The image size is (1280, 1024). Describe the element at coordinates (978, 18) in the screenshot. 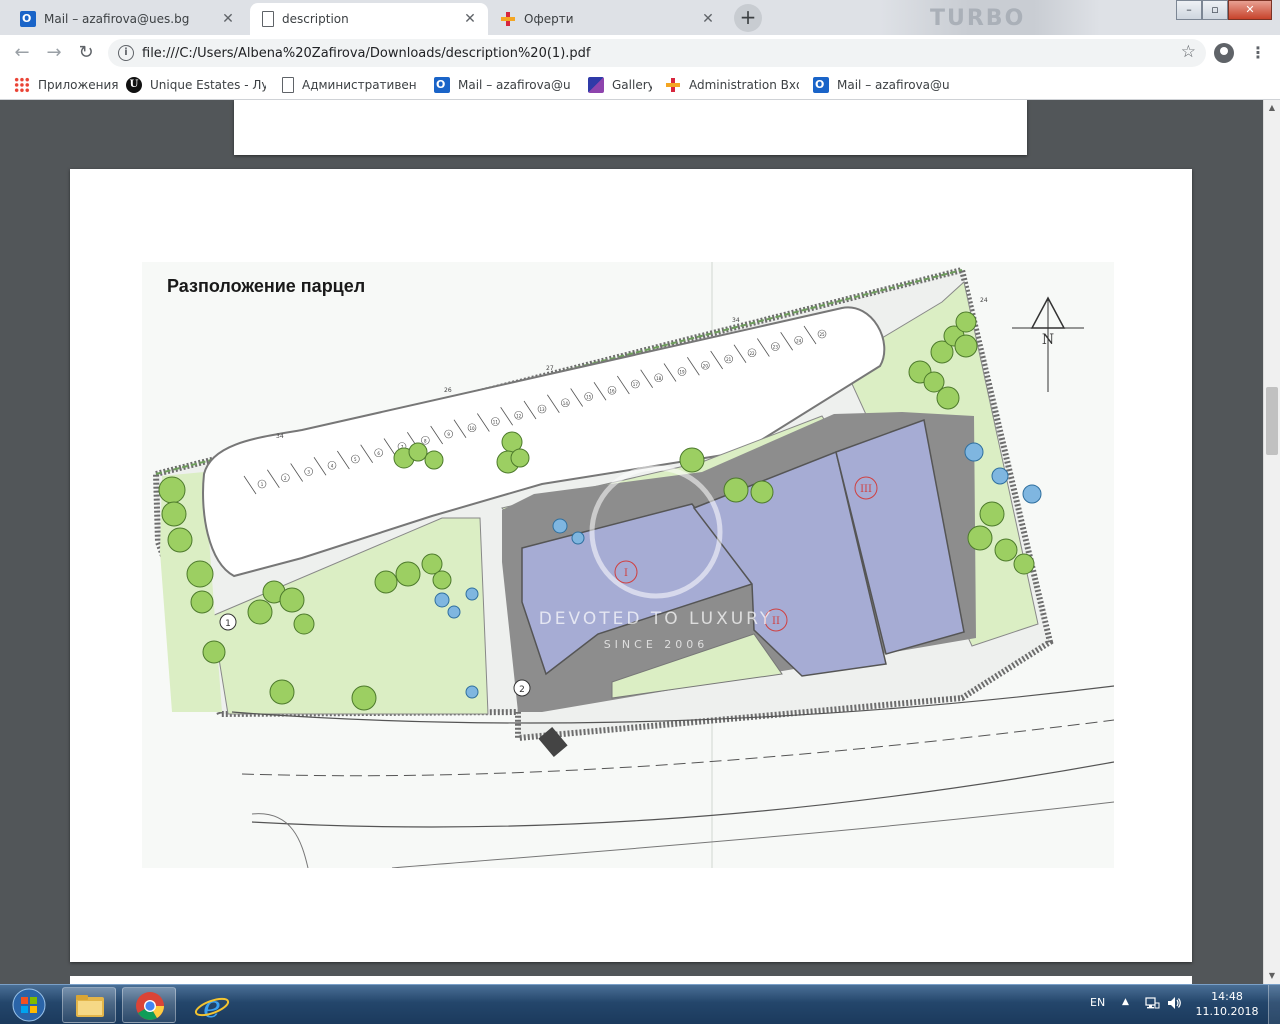

I see `watermark-text: TURBO` at that location.